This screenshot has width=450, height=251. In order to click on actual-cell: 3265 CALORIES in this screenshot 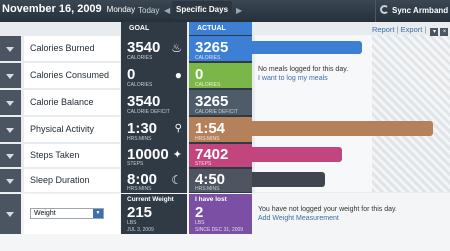, I will do `click(220, 48)`.